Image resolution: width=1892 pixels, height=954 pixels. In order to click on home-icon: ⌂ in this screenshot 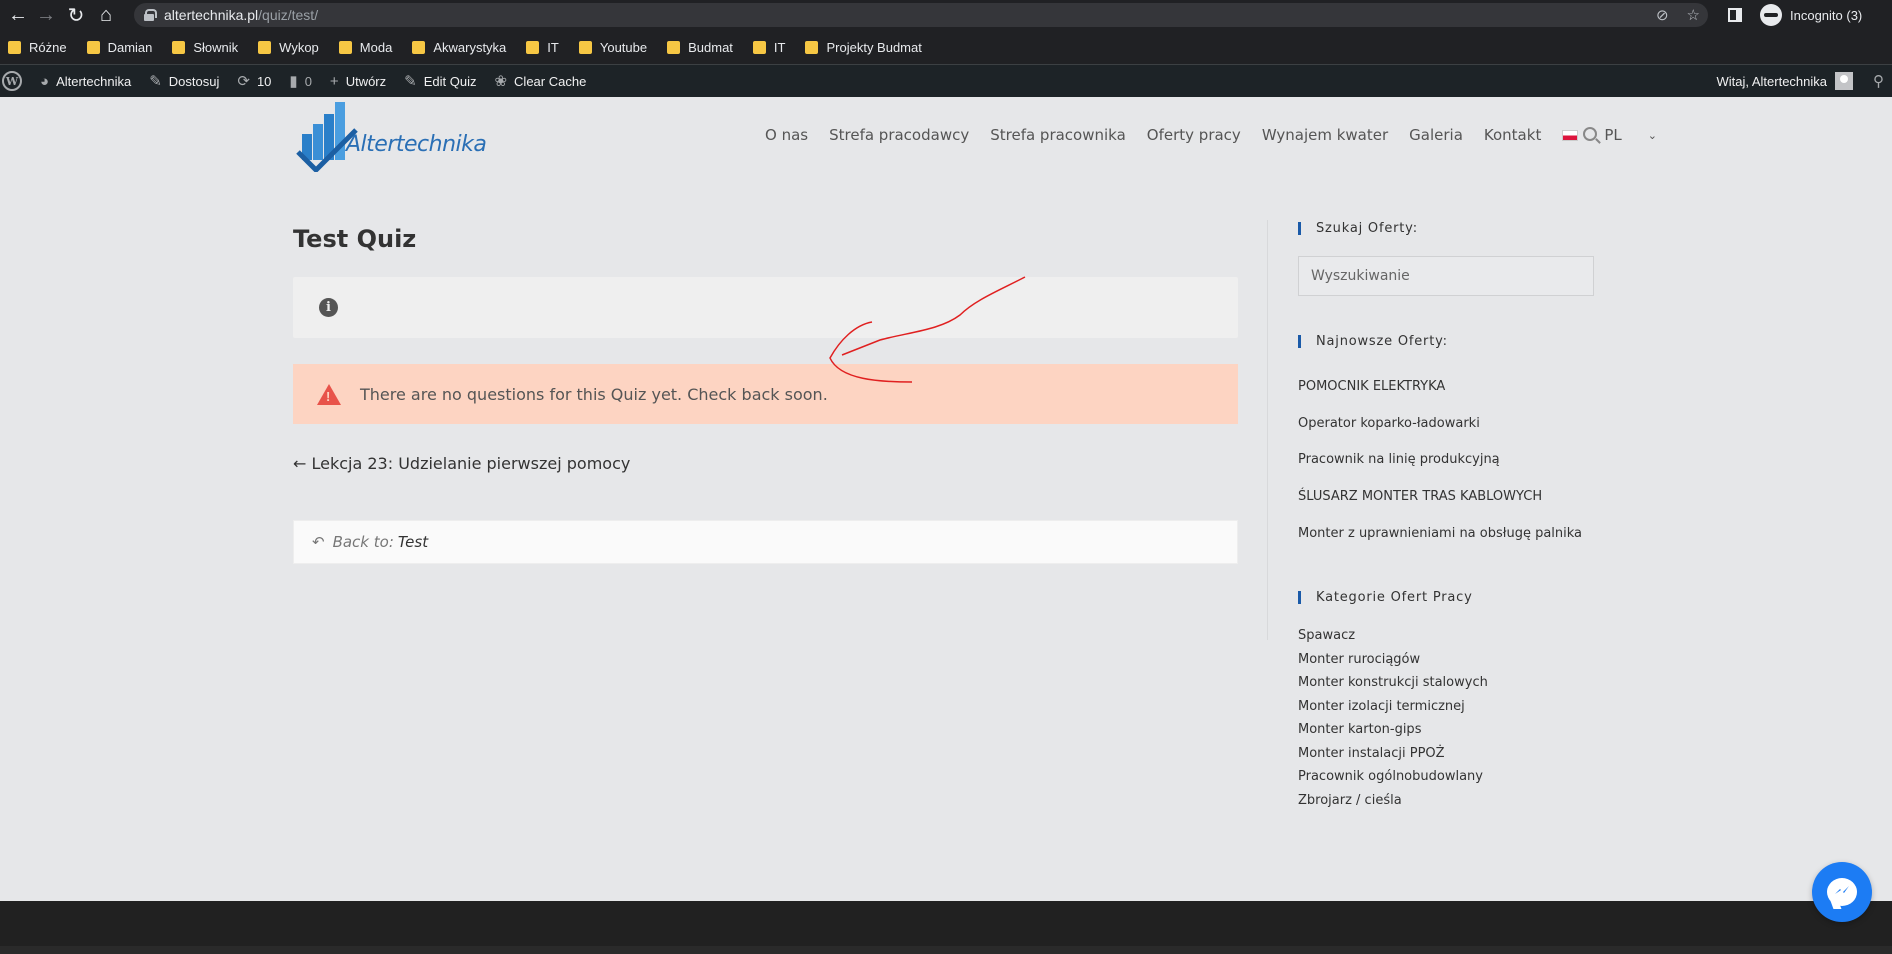, I will do `click(106, 15)`.